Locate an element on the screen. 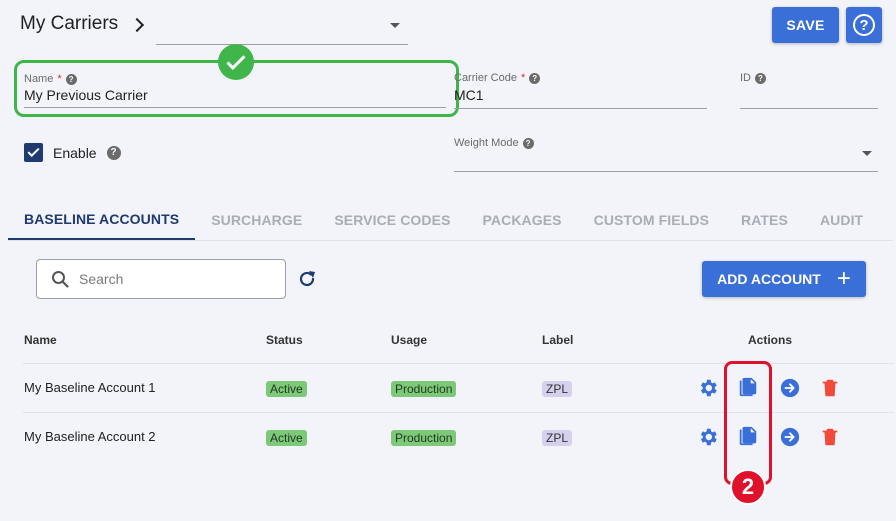 The height and width of the screenshot is (521, 896). tab-service-codes: SERVICE CODES is located at coordinates (392, 220).